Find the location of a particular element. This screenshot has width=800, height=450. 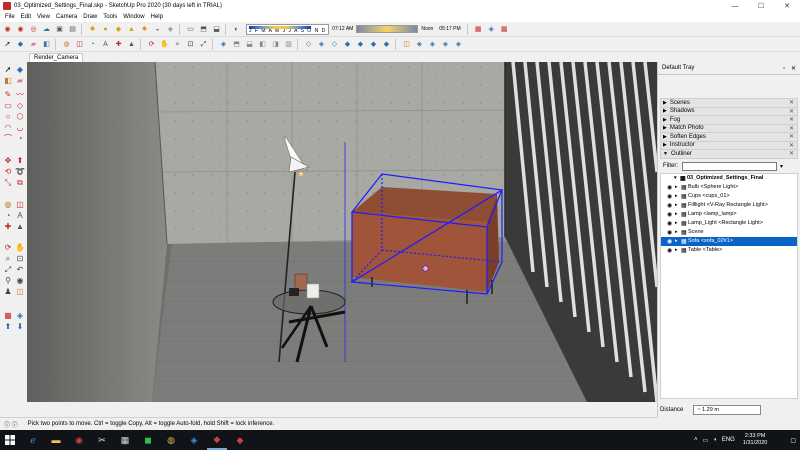

infinite-plane-icon: ▭ is located at coordinates (190, 29).